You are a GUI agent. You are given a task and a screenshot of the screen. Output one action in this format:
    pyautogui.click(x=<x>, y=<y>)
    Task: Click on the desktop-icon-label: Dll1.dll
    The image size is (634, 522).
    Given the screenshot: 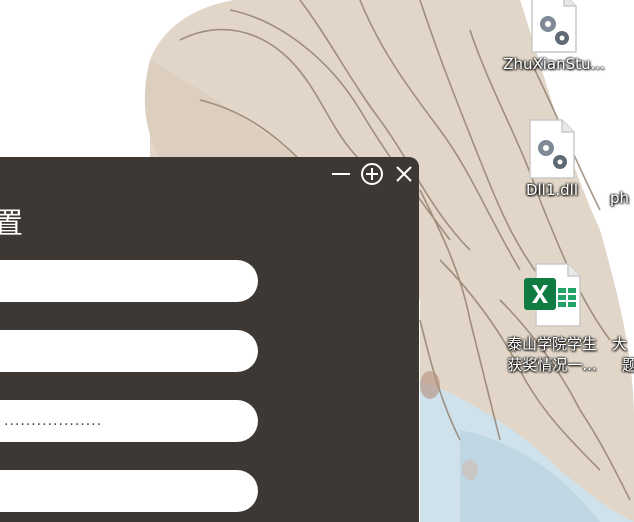 What is the action you would take?
    pyautogui.click(x=552, y=190)
    